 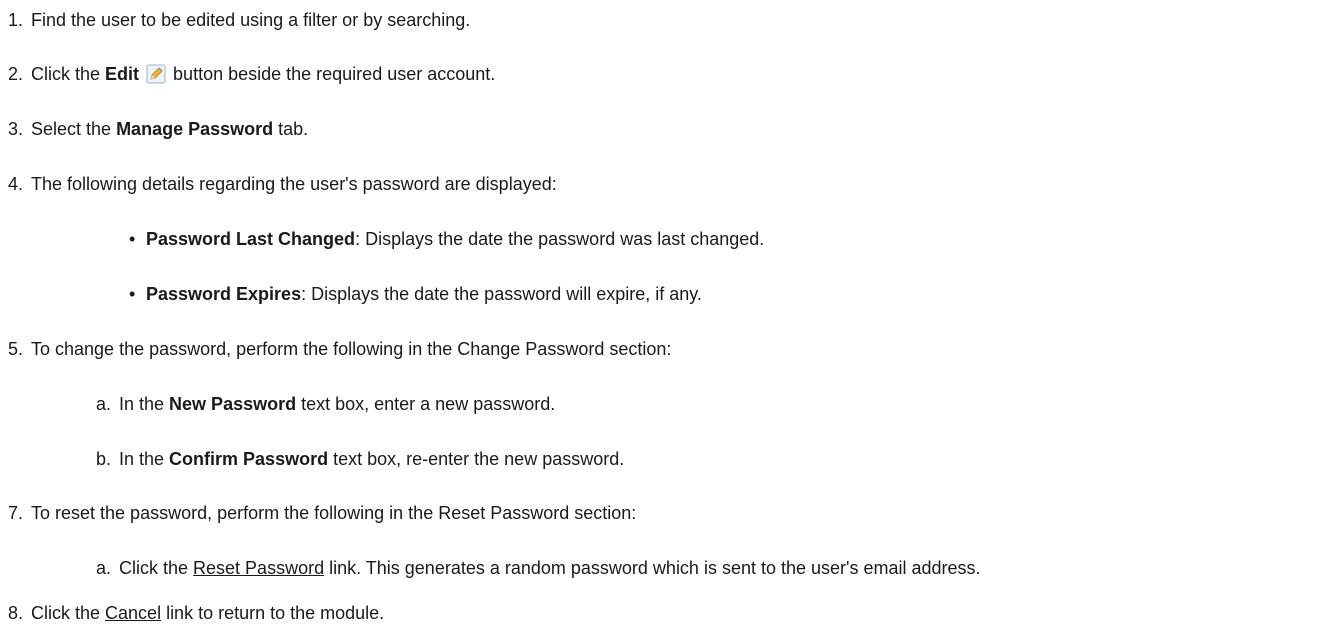 What do you see at coordinates (291, 129) in the screenshot?
I see `step-text-post: tab.` at bounding box center [291, 129].